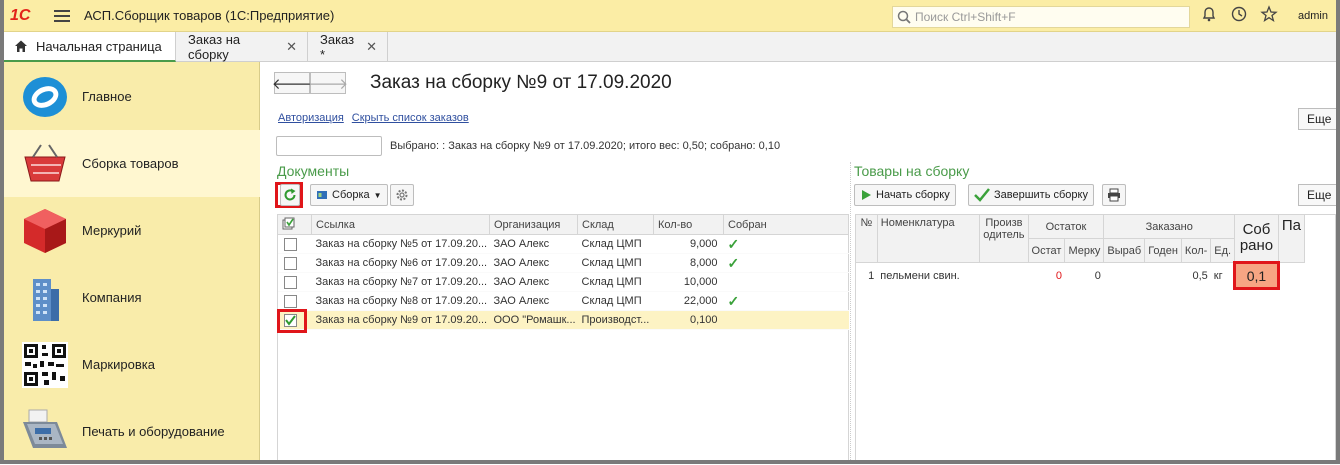 This screenshot has width=1340, height=465. I want to click on qty-cell: 10,000, so click(688, 282).